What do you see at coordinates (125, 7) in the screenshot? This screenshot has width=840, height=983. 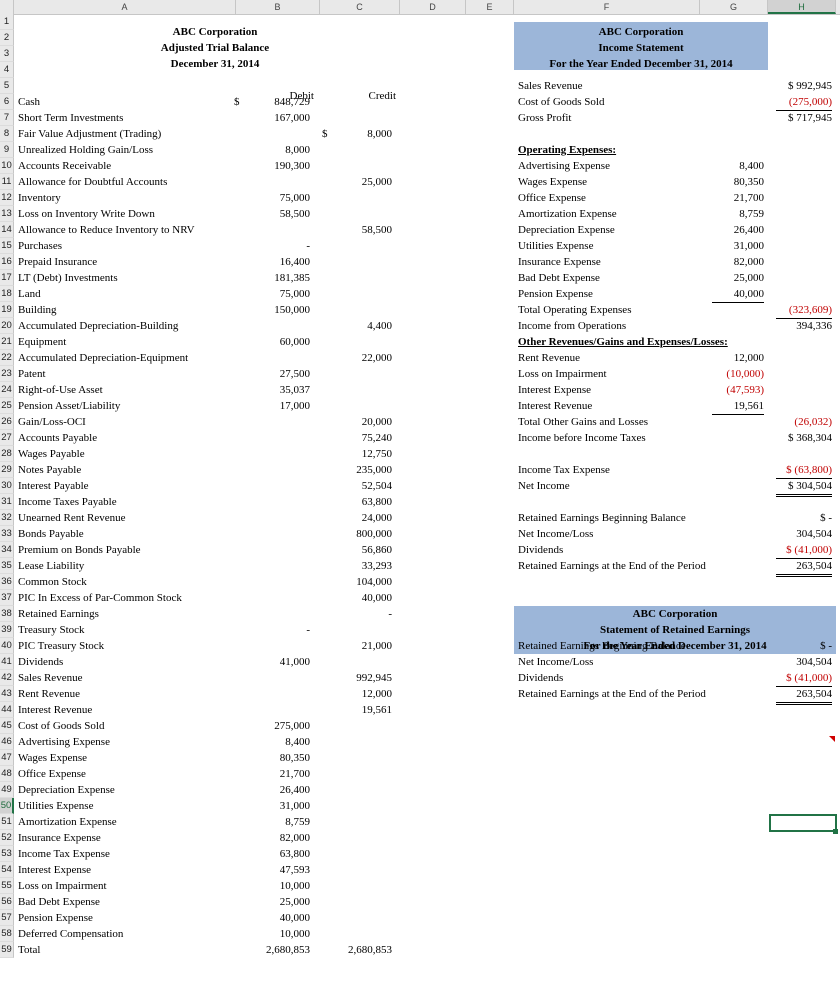 I see `column-header-a: A` at bounding box center [125, 7].